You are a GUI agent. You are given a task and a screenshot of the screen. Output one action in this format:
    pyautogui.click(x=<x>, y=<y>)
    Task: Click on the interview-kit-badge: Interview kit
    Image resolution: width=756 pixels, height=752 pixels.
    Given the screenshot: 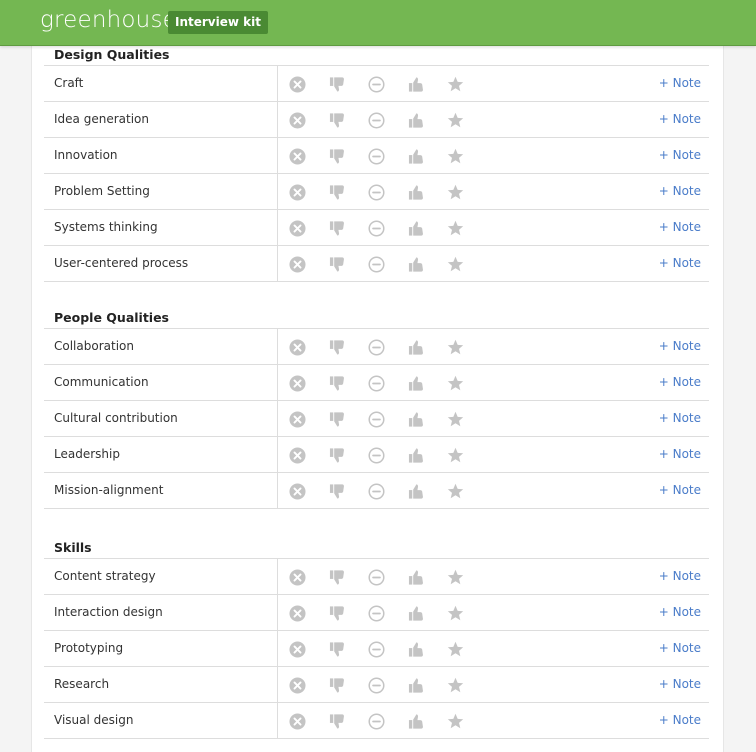 What is the action you would take?
    pyautogui.click(x=218, y=22)
    